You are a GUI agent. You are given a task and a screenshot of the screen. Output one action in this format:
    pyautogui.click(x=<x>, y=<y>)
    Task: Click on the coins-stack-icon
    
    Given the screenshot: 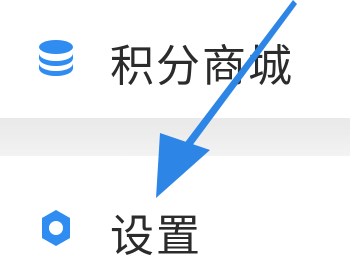 What is the action you would take?
    pyautogui.click(x=56, y=58)
    